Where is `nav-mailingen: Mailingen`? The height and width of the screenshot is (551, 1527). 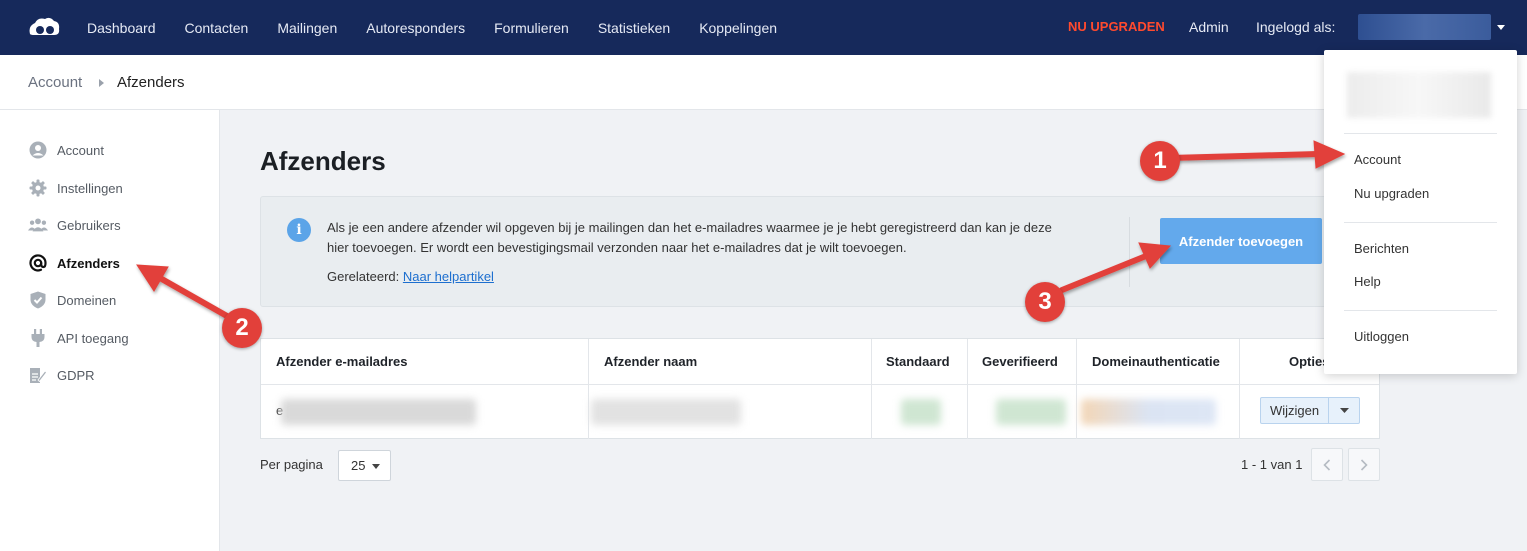
nav-mailingen: Mailingen is located at coordinates (307, 28).